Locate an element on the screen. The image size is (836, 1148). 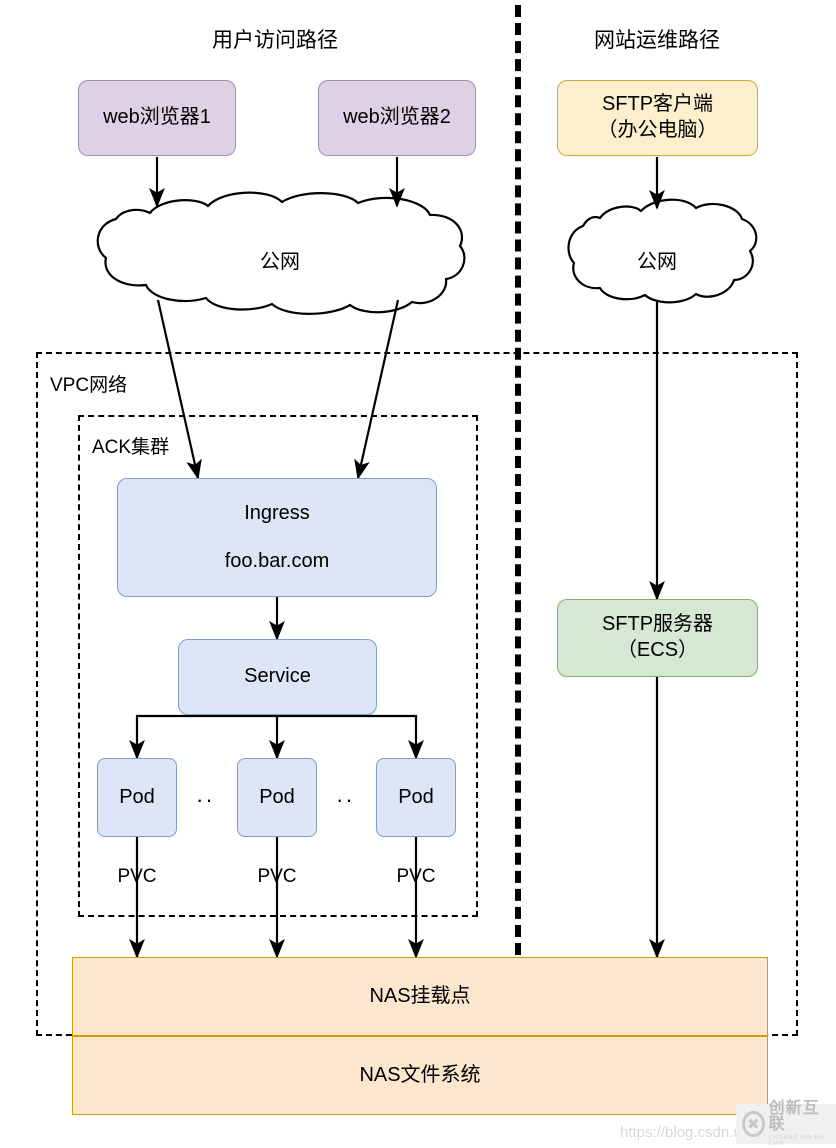
watermark-brand-en: CHUANG XIN HU LIAN is located at coordinates (796, 1141).